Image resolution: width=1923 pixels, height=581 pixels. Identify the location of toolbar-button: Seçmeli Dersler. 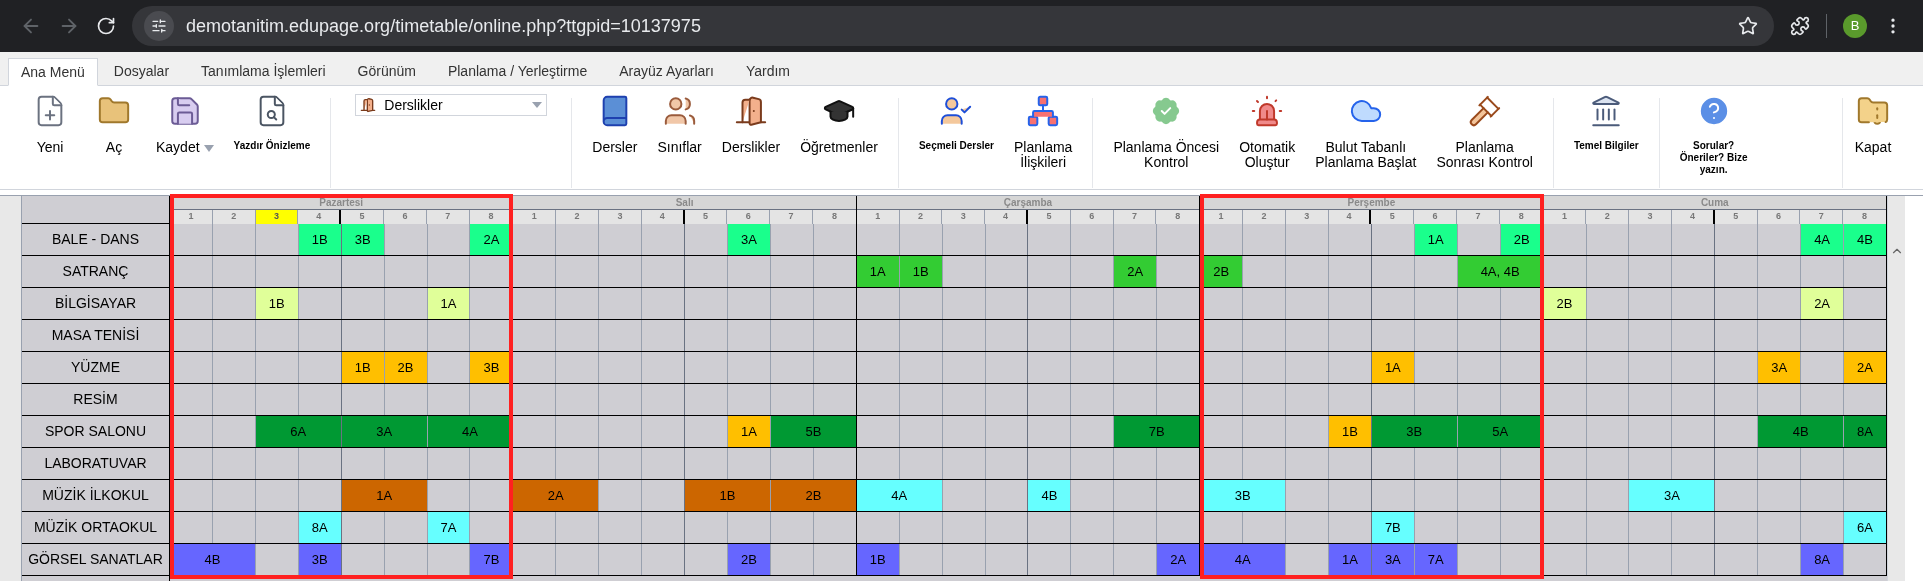
(956, 119).